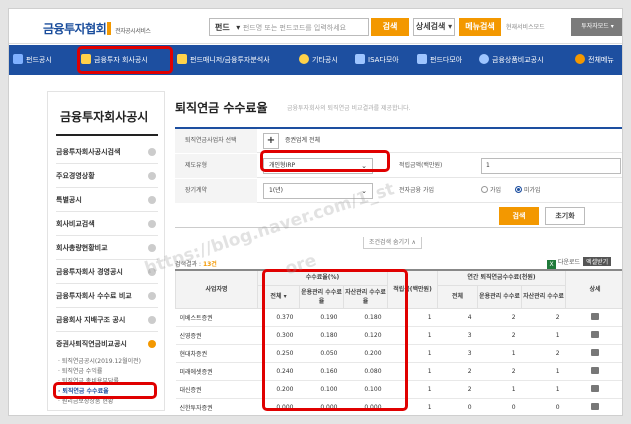  Describe the element at coordinates (318, 191) in the screenshot. I see `term-select: 1(년) ⌄` at that location.